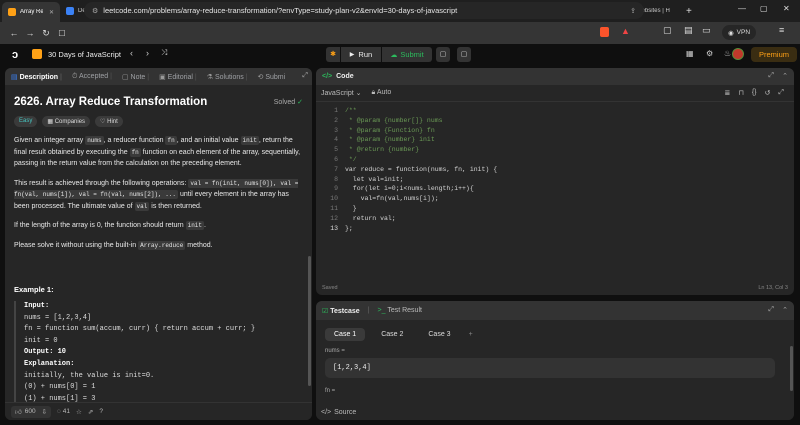  I want to click on case-3-tab: Case 3, so click(439, 334).